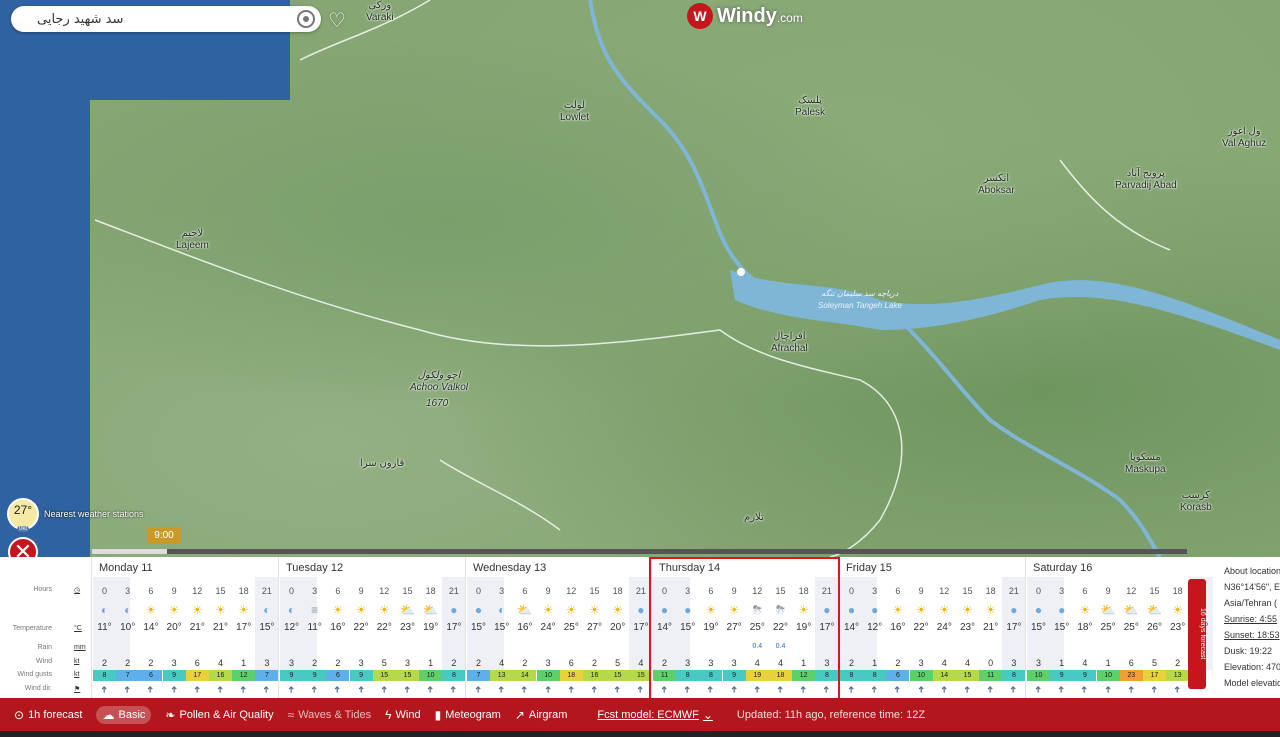  Describe the element at coordinates (1062, 568) in the screenshot. I see `day-header: Saturday 16` at that location.